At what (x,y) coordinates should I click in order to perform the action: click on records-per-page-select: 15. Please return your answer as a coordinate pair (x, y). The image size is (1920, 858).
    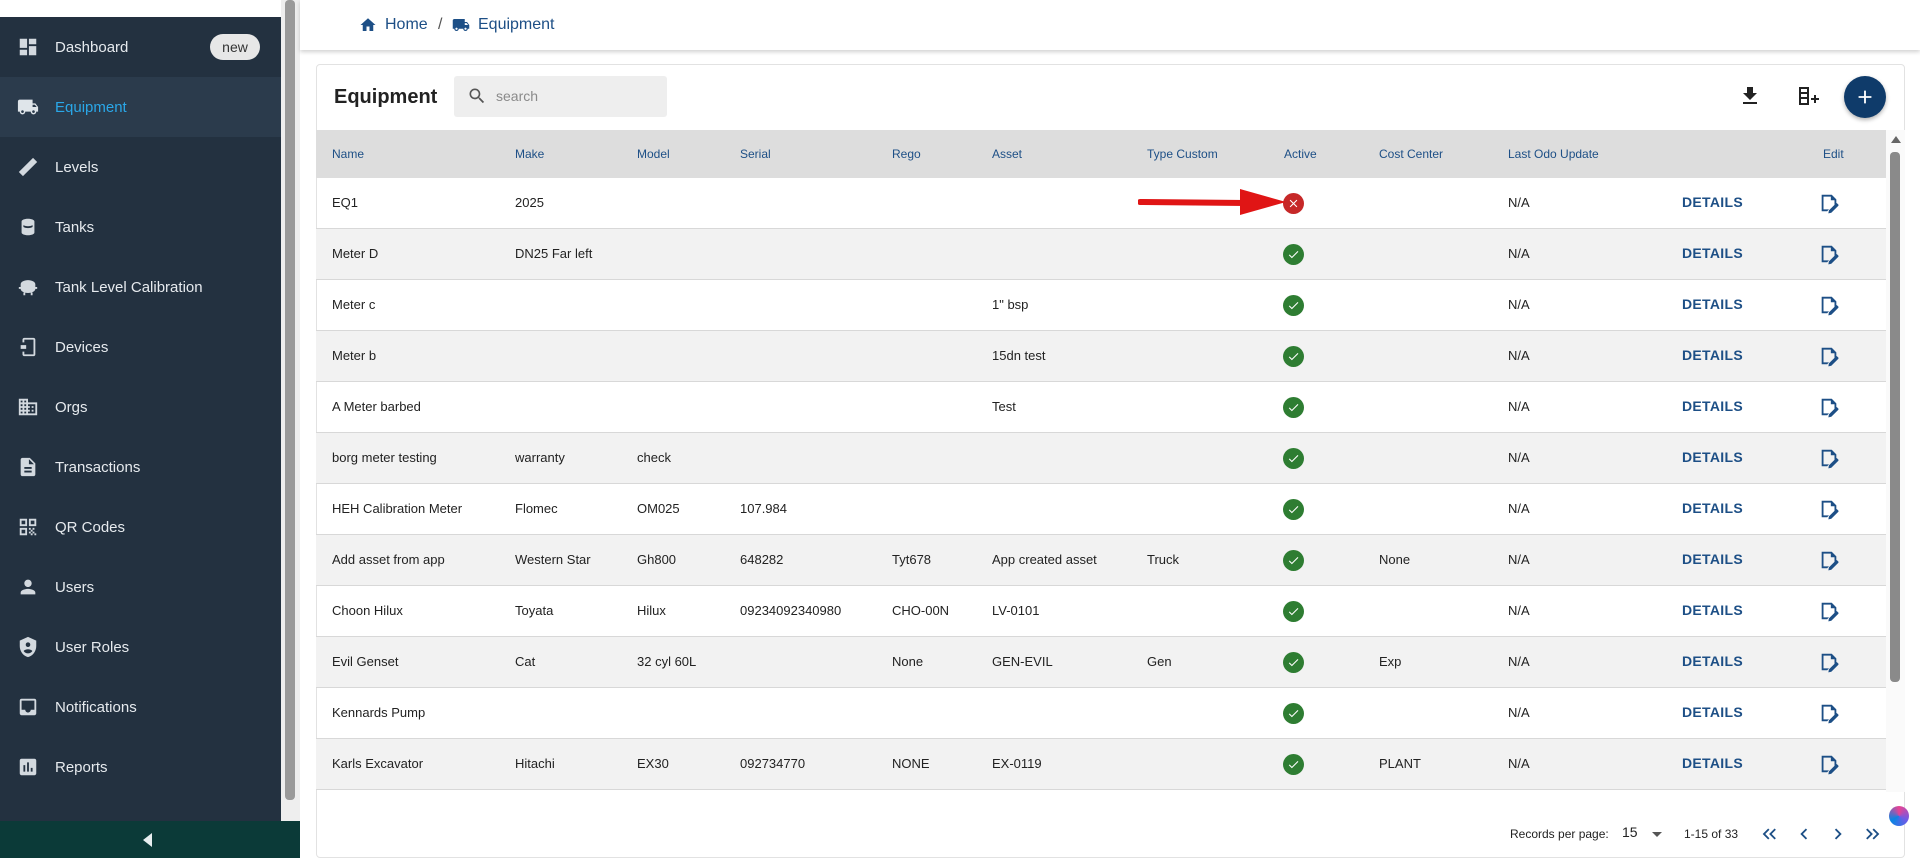
    Looking at the image, I should click on (1643, 835).